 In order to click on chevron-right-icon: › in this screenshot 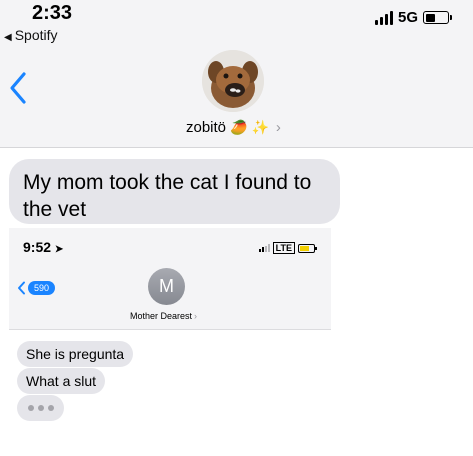, I will do `click(278, 127)`.